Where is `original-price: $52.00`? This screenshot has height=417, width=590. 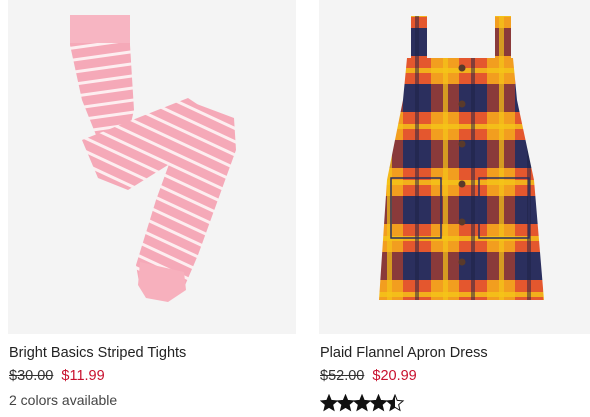
original-price: $52.00 is located at coordinates (342, 376).